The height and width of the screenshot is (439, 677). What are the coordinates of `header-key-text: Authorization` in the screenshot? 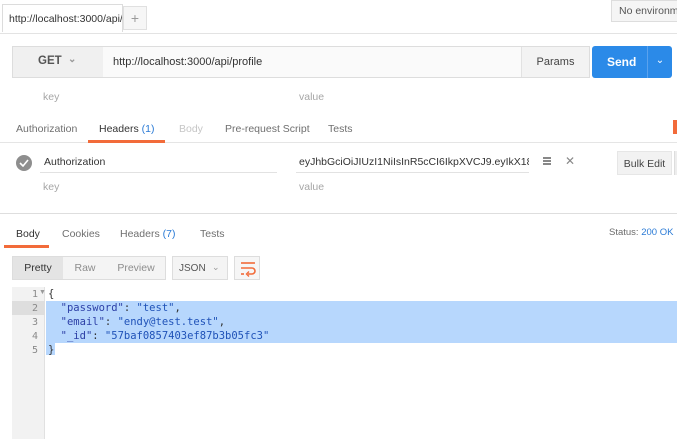 It's located at (75, 162).